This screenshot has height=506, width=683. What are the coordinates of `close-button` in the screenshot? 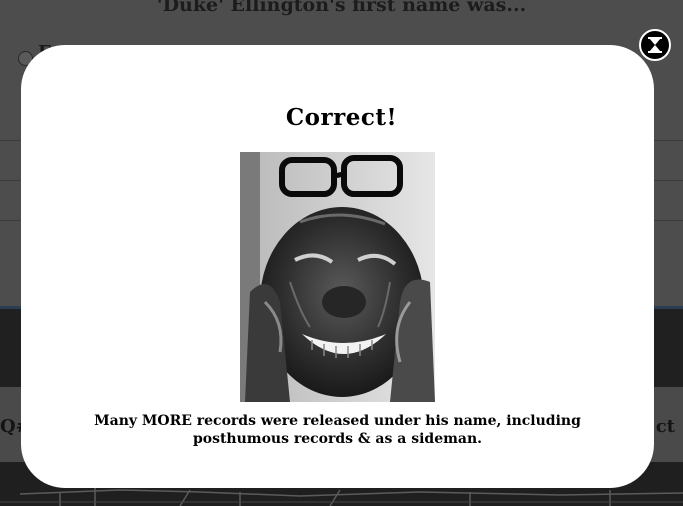 It's located at (655, 45).